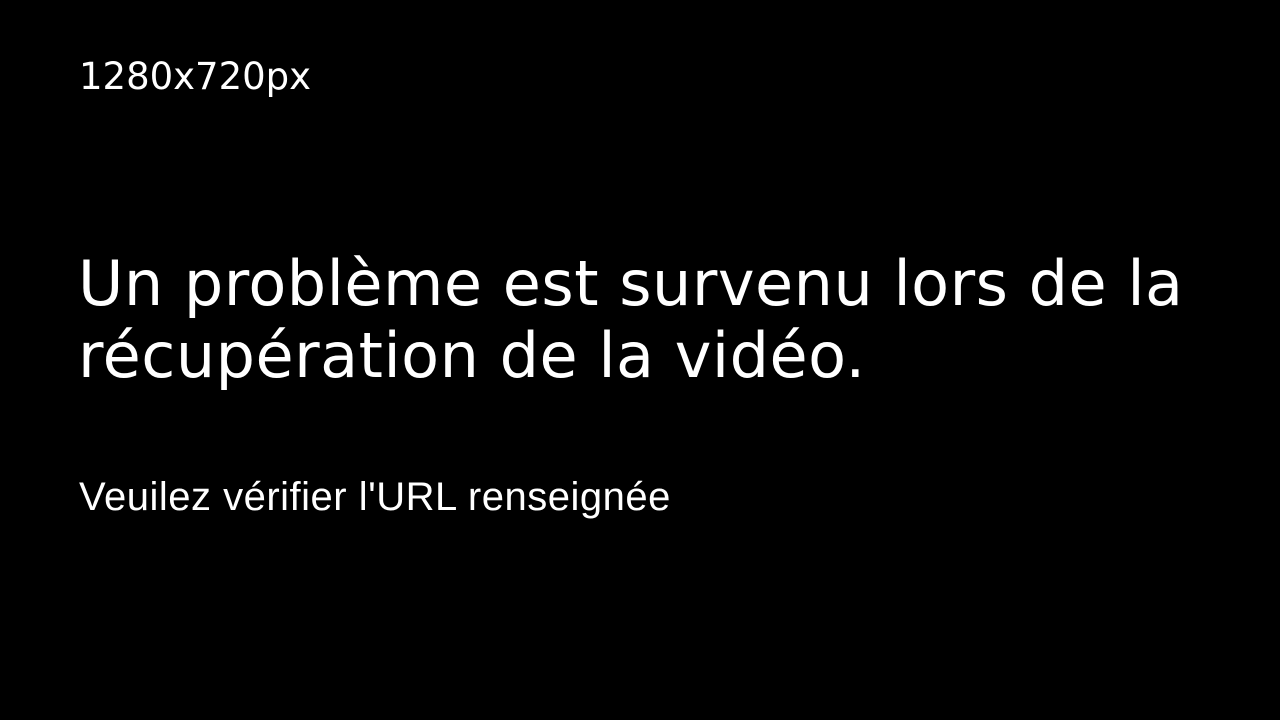  Describe the element at coordinates (195, 76) in the screenshot. I see `dimensions-label: 1280x720px` at that location.